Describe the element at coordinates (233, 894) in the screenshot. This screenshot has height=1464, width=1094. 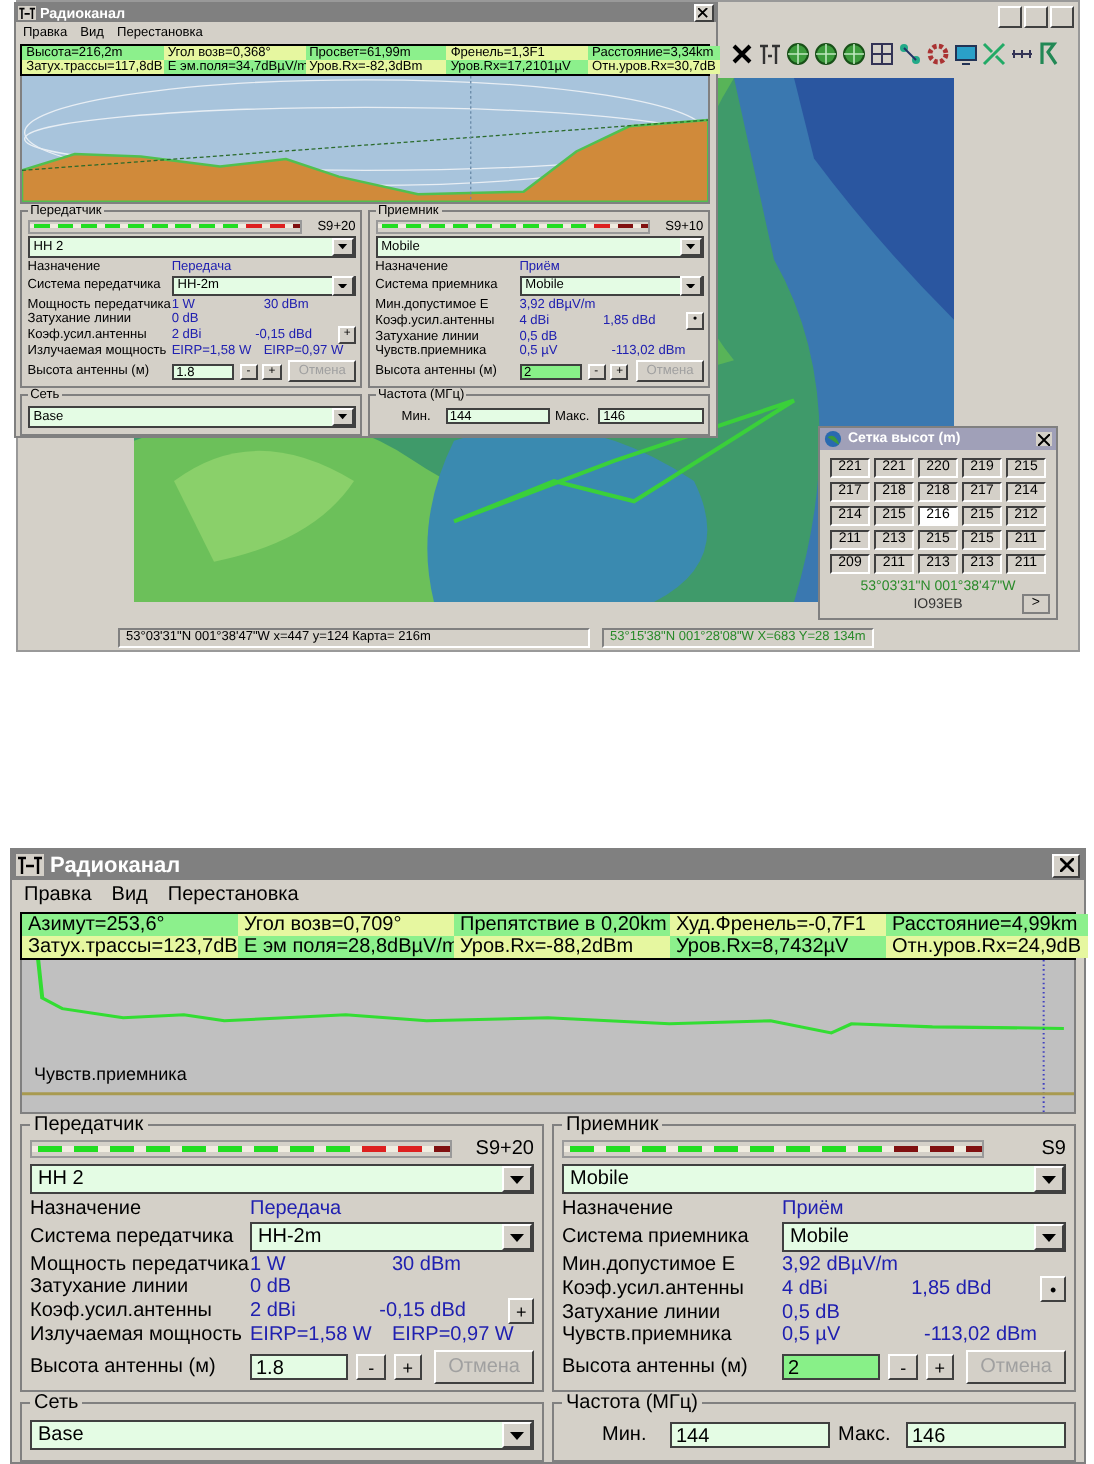
I see `menu-item: Перестановка` at that location.